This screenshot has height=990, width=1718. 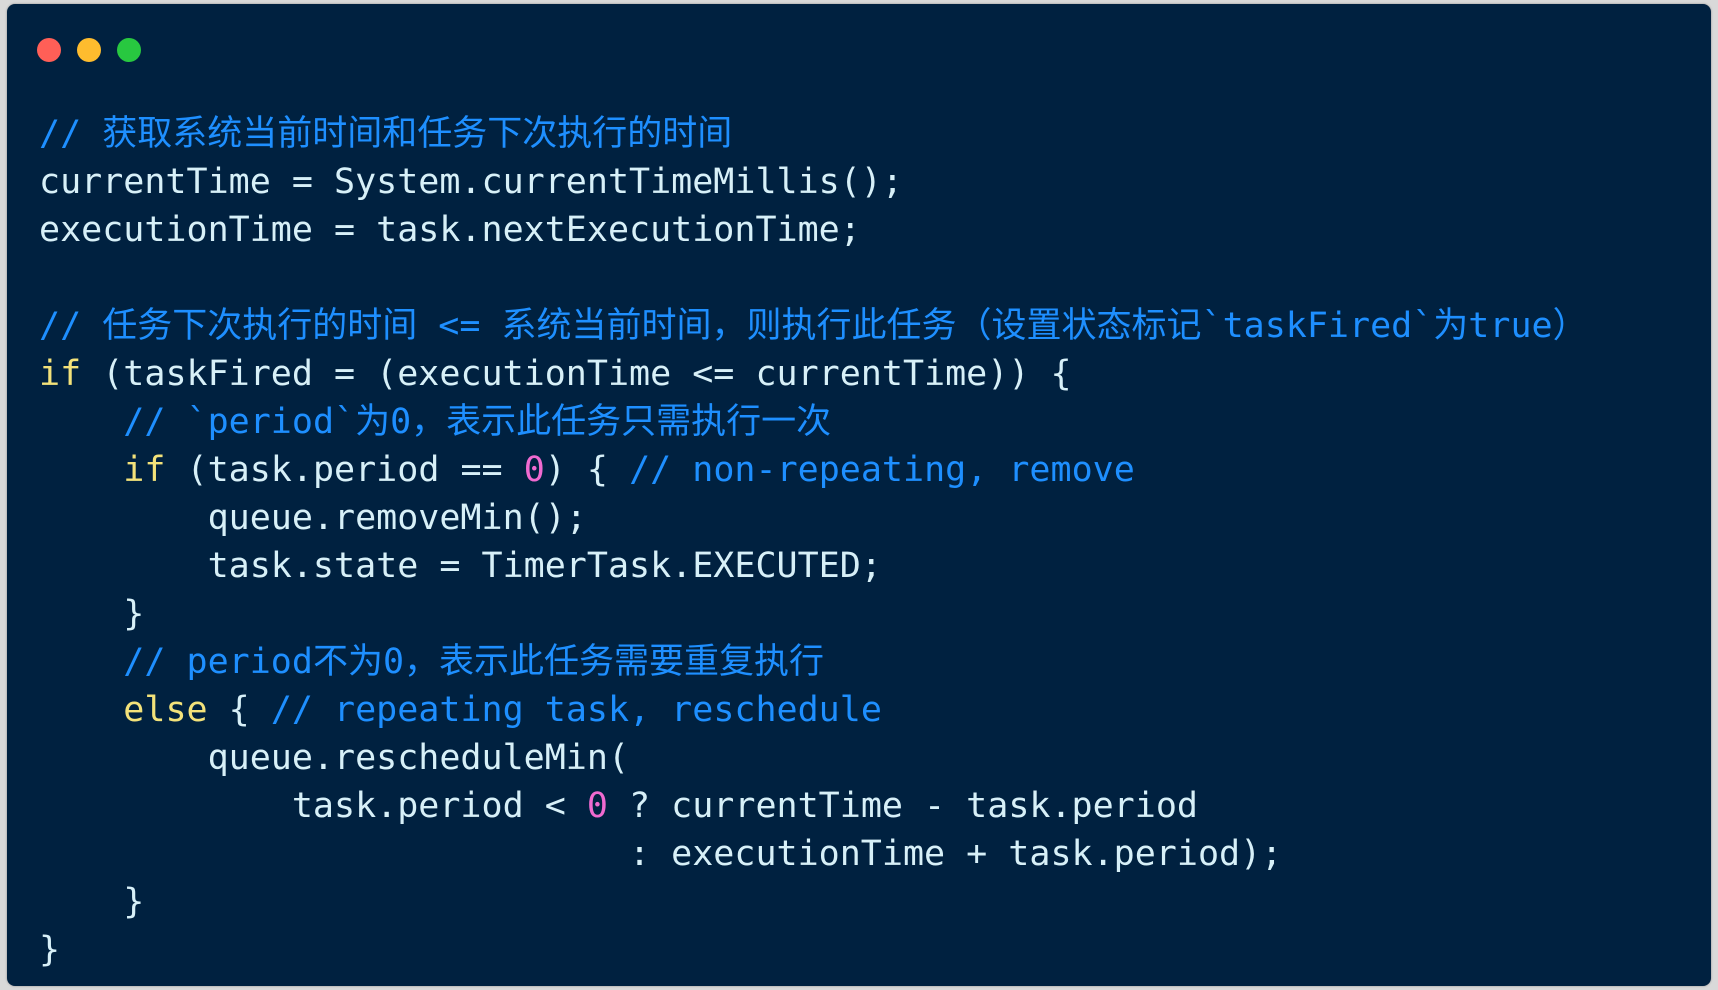 I want to click on code-text: task.period <, so click(x=313, y=806).